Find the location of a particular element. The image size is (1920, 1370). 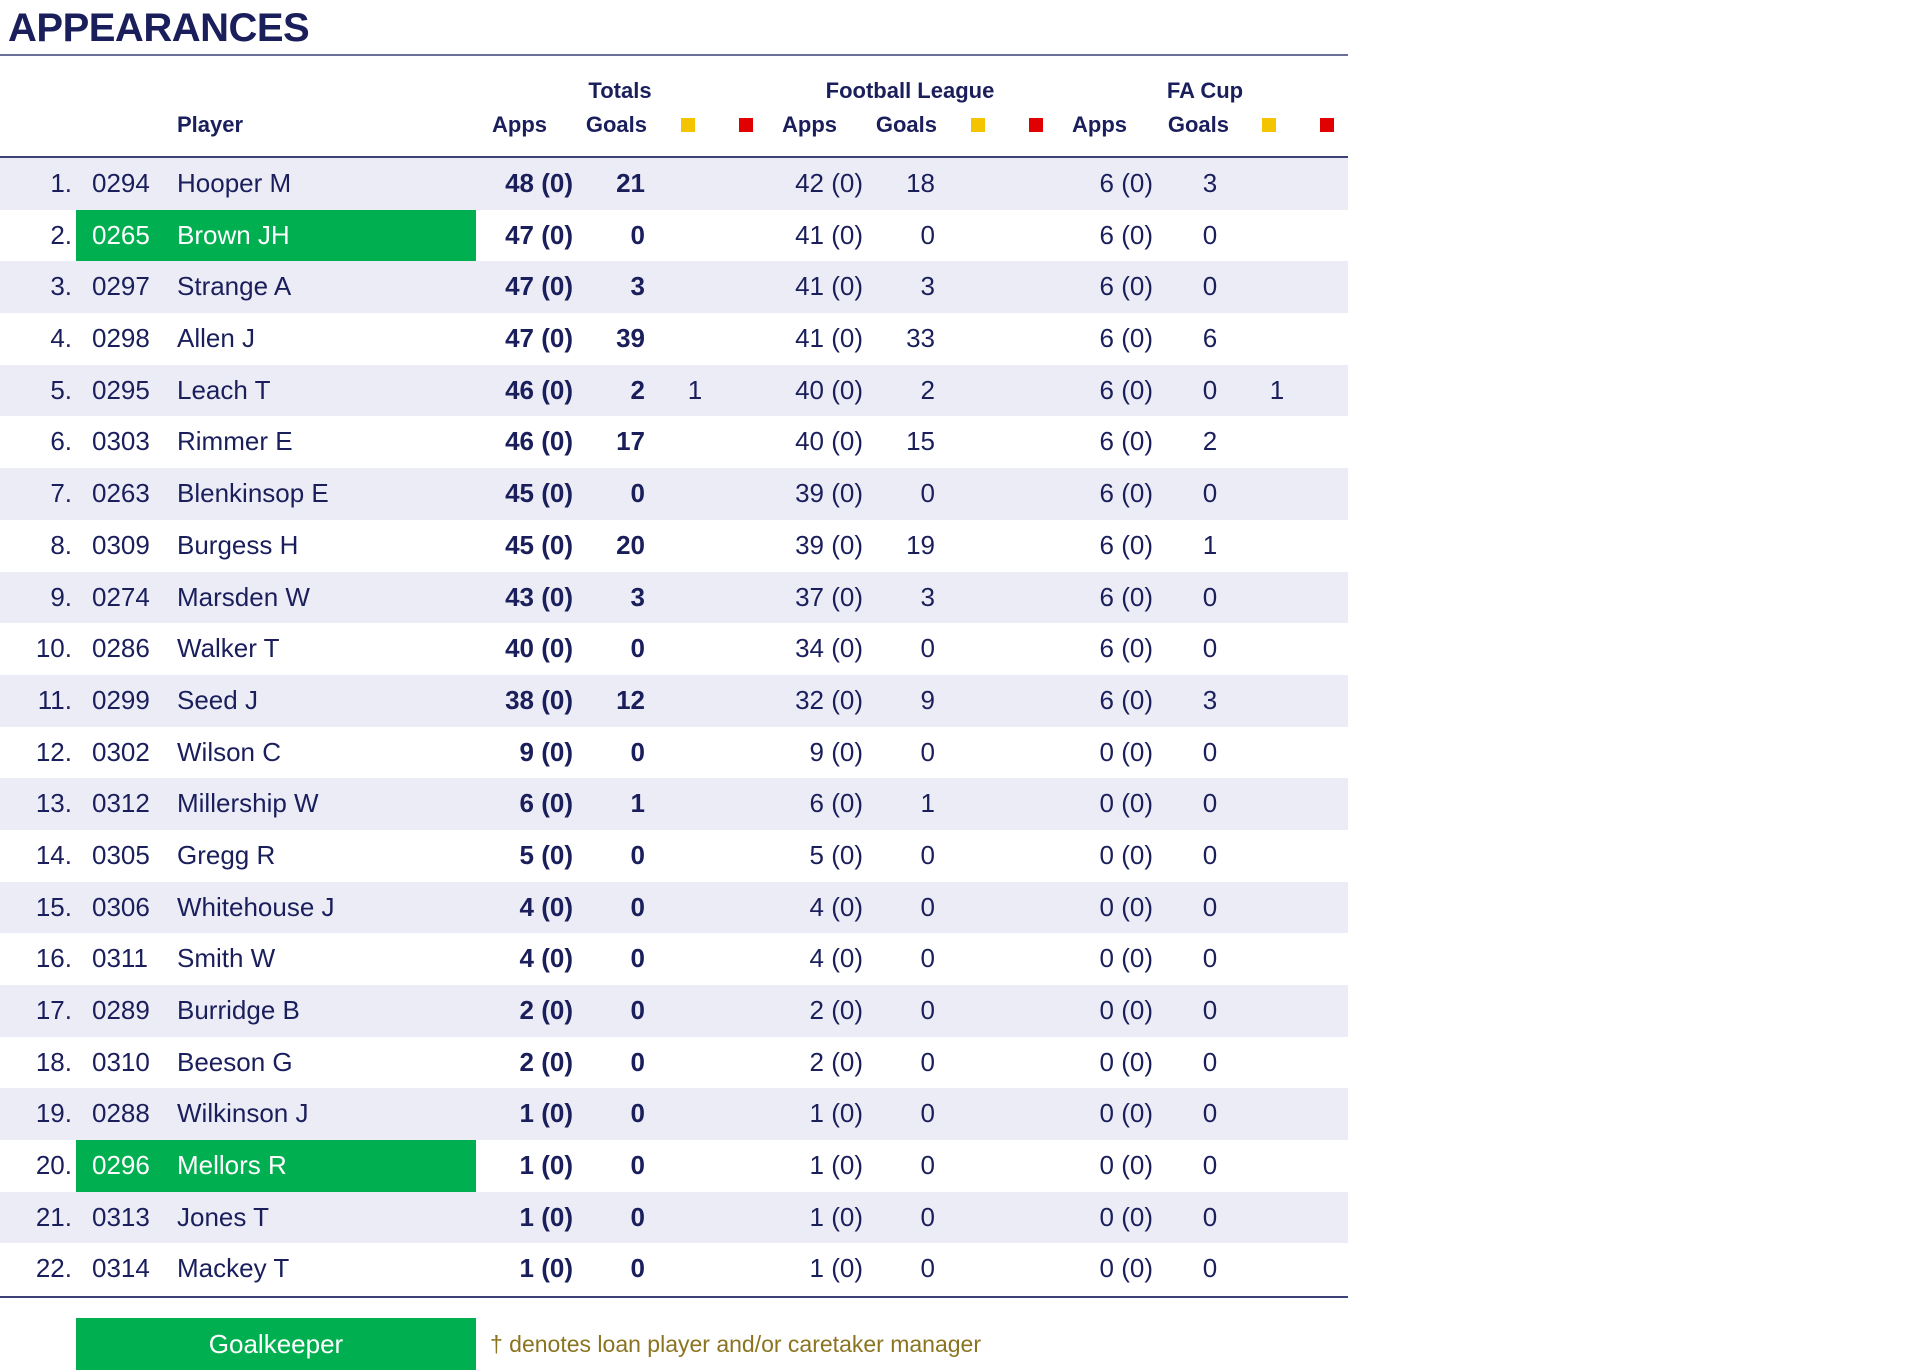

cup-yellow-cards: 1 is located at coordinates (1277, 389).